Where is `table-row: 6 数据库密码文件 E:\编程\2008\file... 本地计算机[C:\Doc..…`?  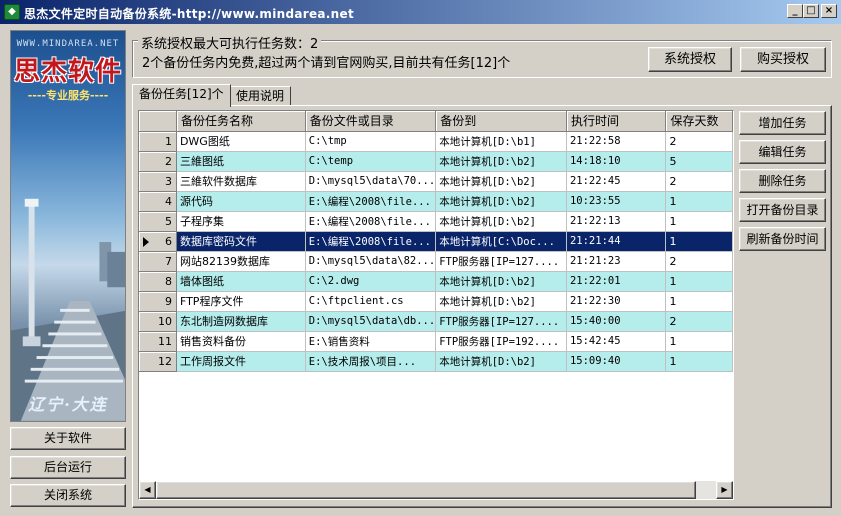
table-row: 6 数据库密码文件 E:\编程\2008\file... 本地计算机[C:\Doc..… is located at coordinates (436, 241).